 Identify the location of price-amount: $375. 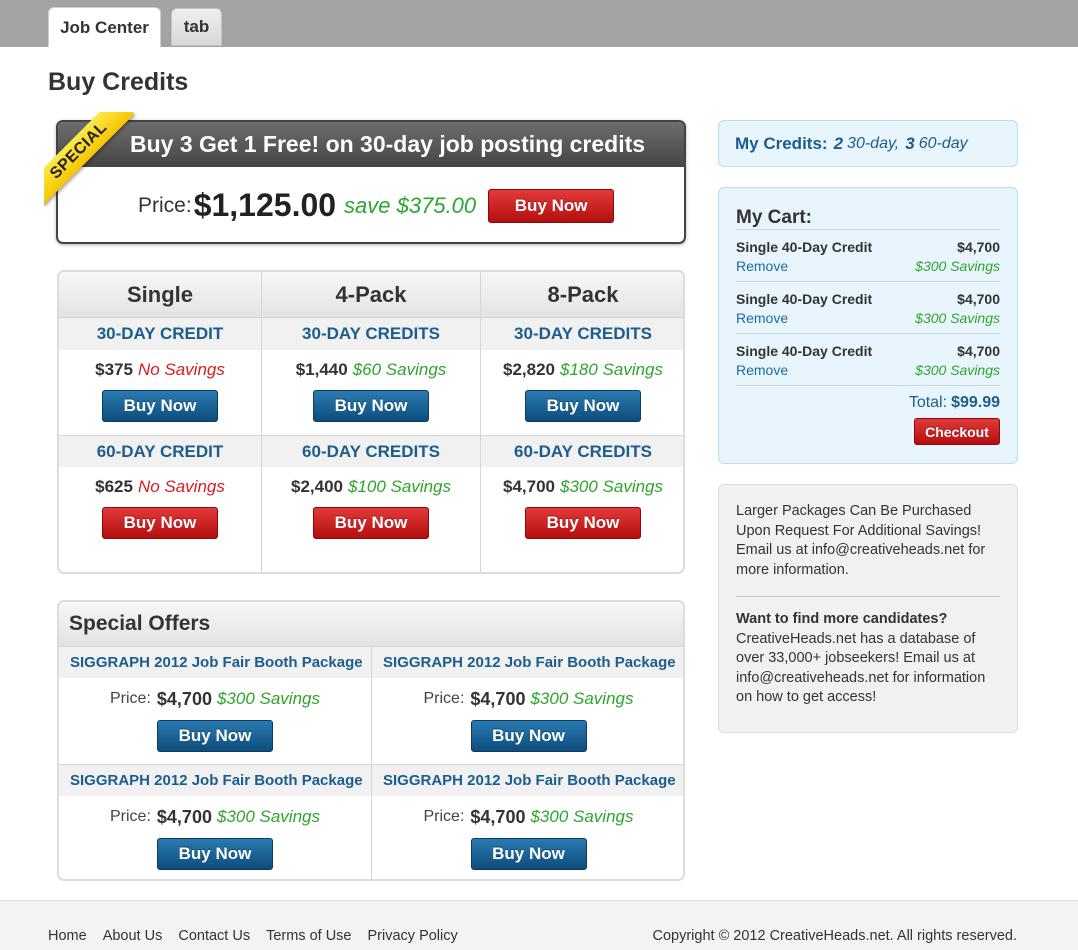
(114, 369).